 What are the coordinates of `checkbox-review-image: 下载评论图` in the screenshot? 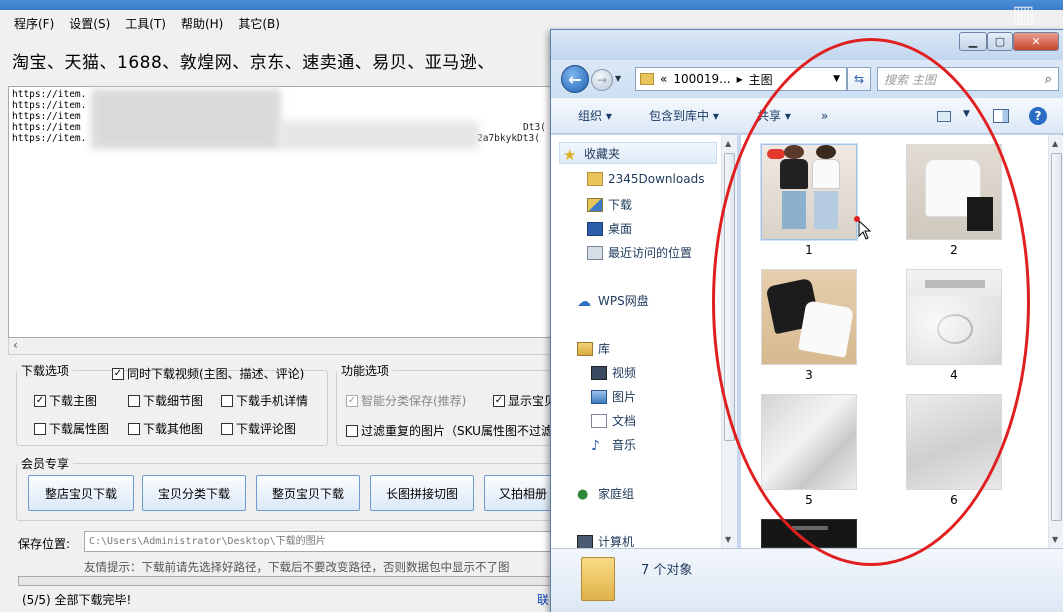 It's located at (258, 428).